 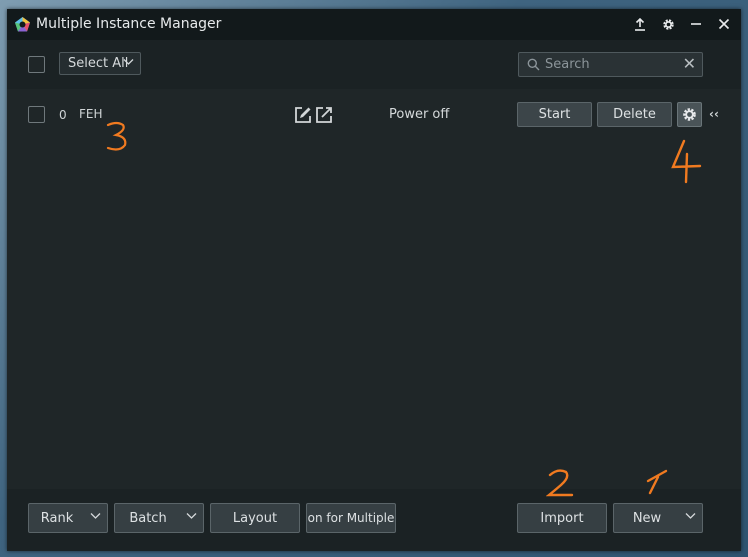 I want to click on app-logo-icon, so click(x=22, y=24).